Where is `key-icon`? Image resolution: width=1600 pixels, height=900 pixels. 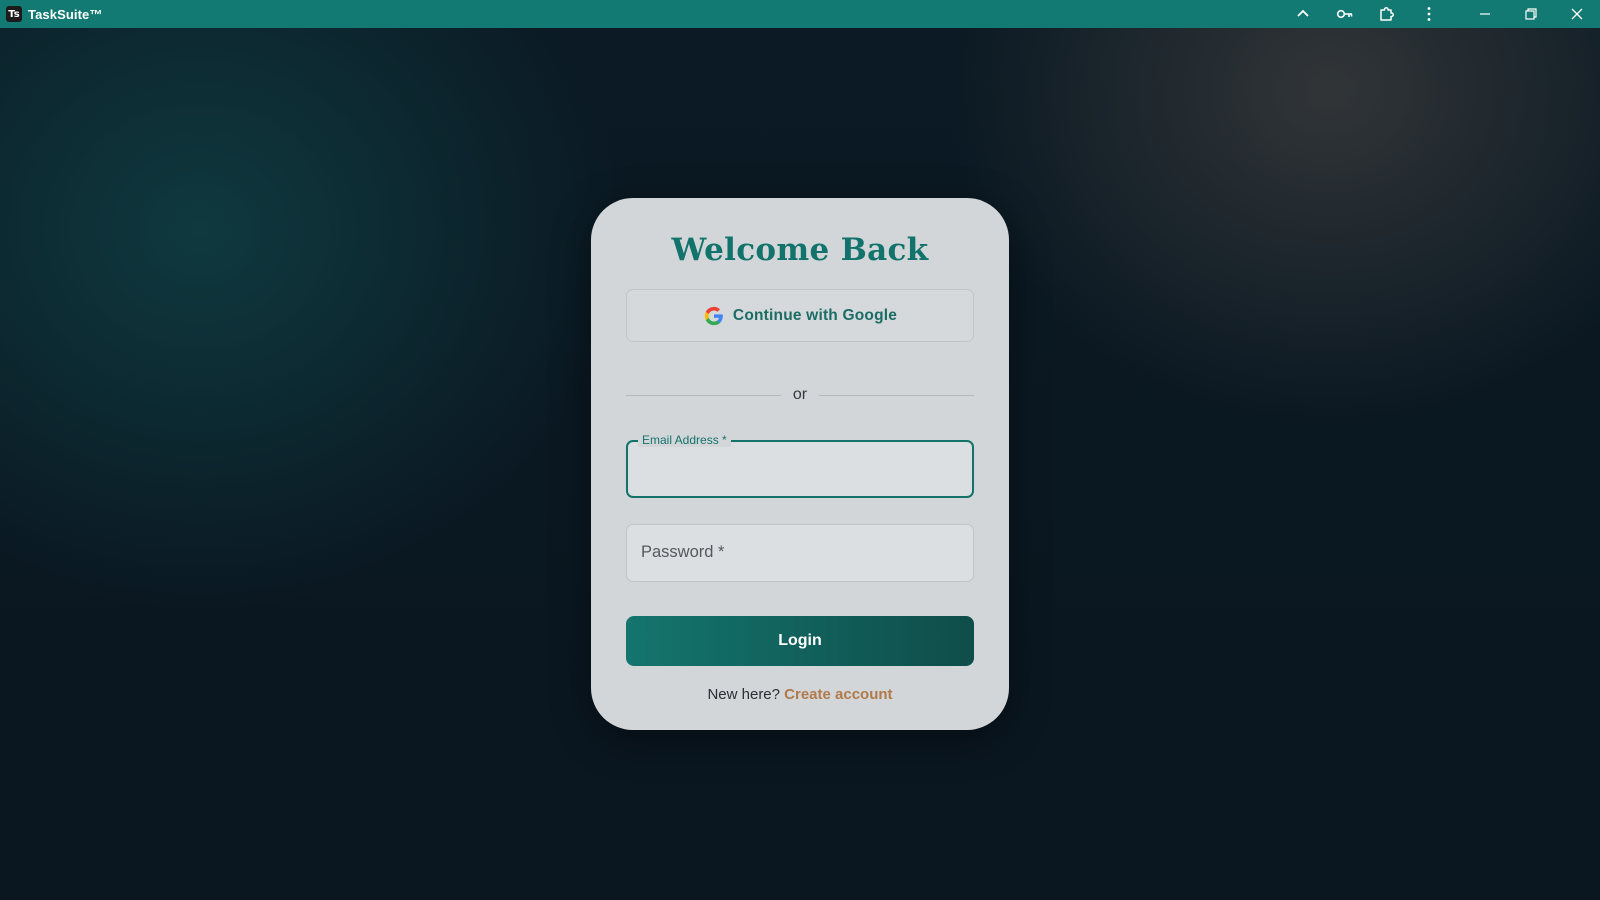
key-icon is located at coordinates (1345, 14).